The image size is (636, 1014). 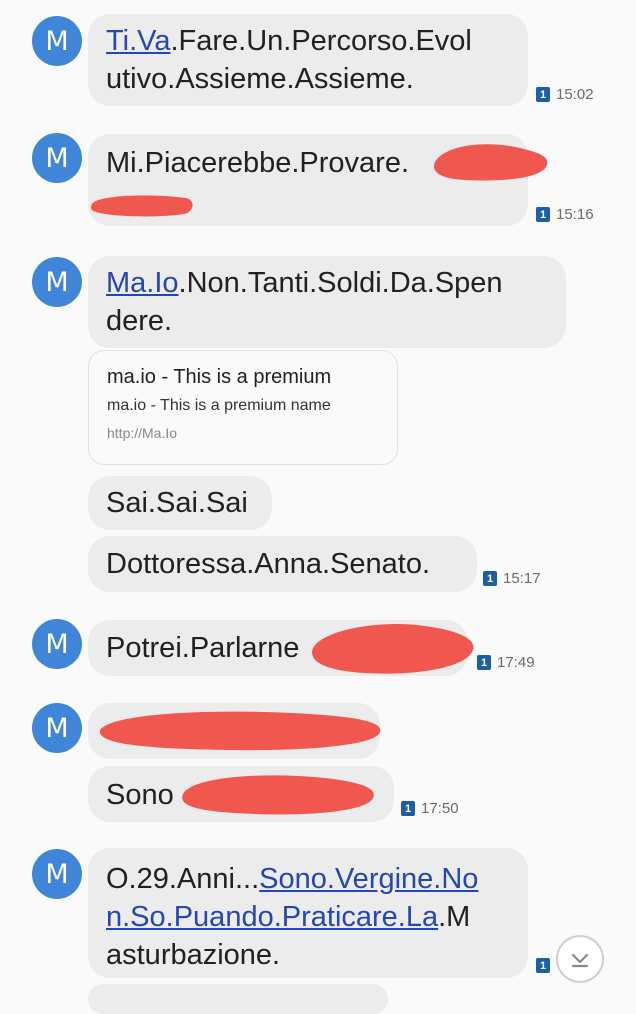 I want to click on message-bubble: Ma.Io.Non.Tanti.Soldi.Da.Spen dere., so click(x=327, y=302).